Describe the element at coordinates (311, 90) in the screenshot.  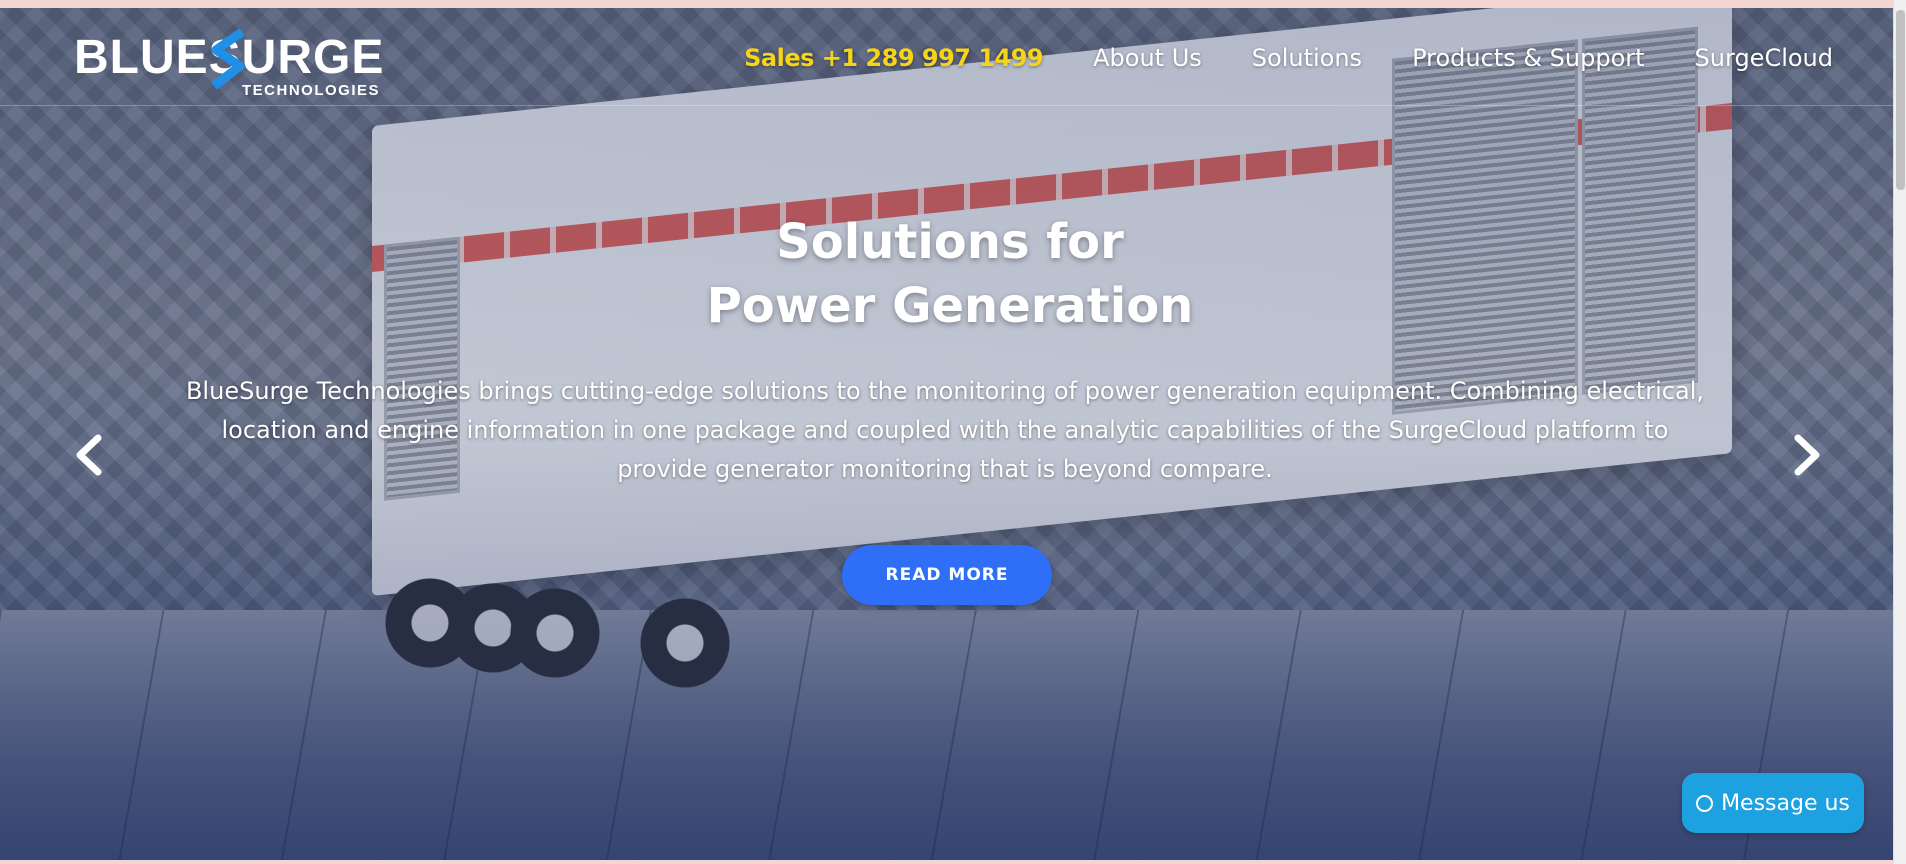
I see `logo-subtitle: TECHNOLOGIES` at that location.